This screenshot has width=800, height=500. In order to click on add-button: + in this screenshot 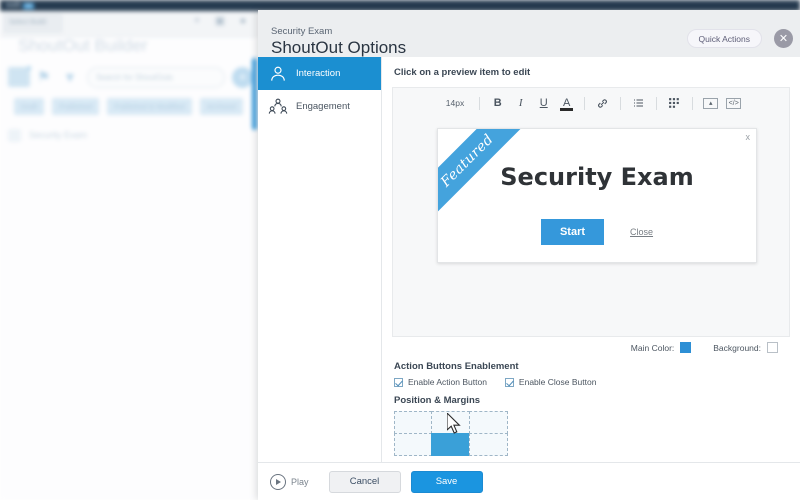, I will do `click(242, 77)`.